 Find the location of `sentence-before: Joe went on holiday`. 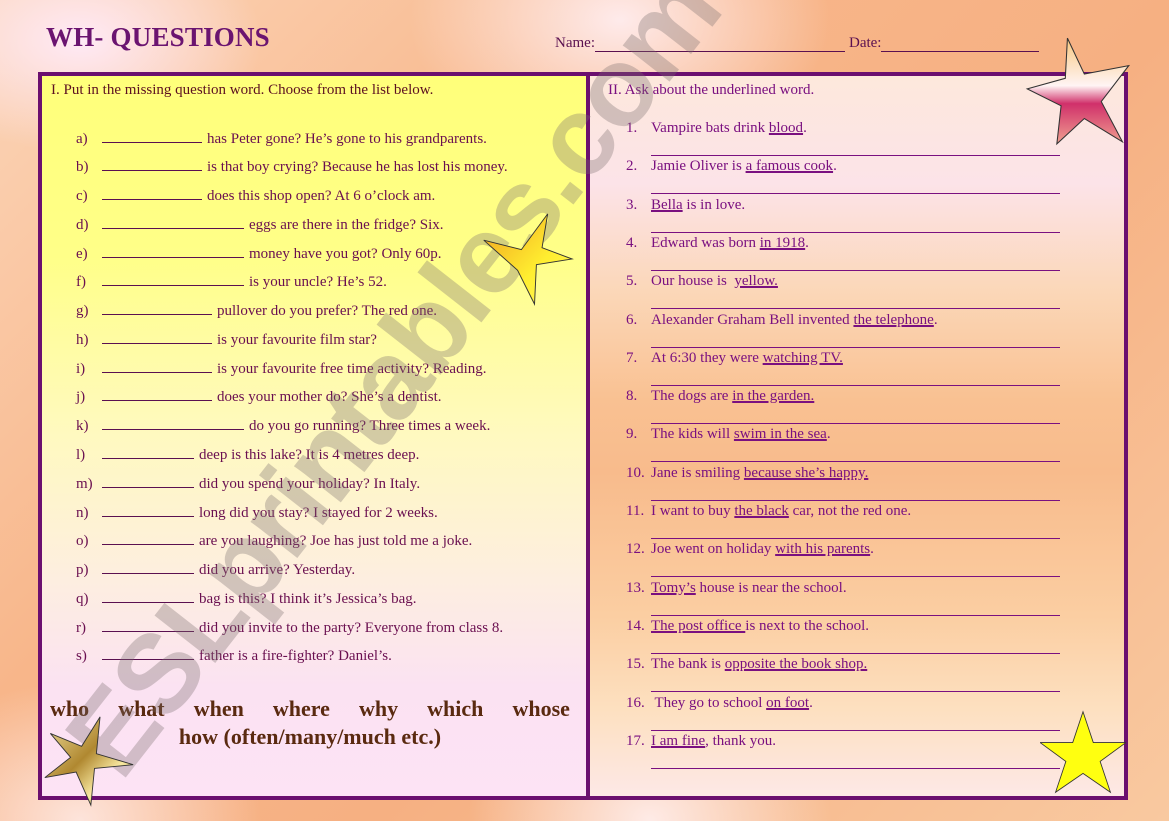

sentence-before: Joe went on holiday is located at coordinates (713, 549).